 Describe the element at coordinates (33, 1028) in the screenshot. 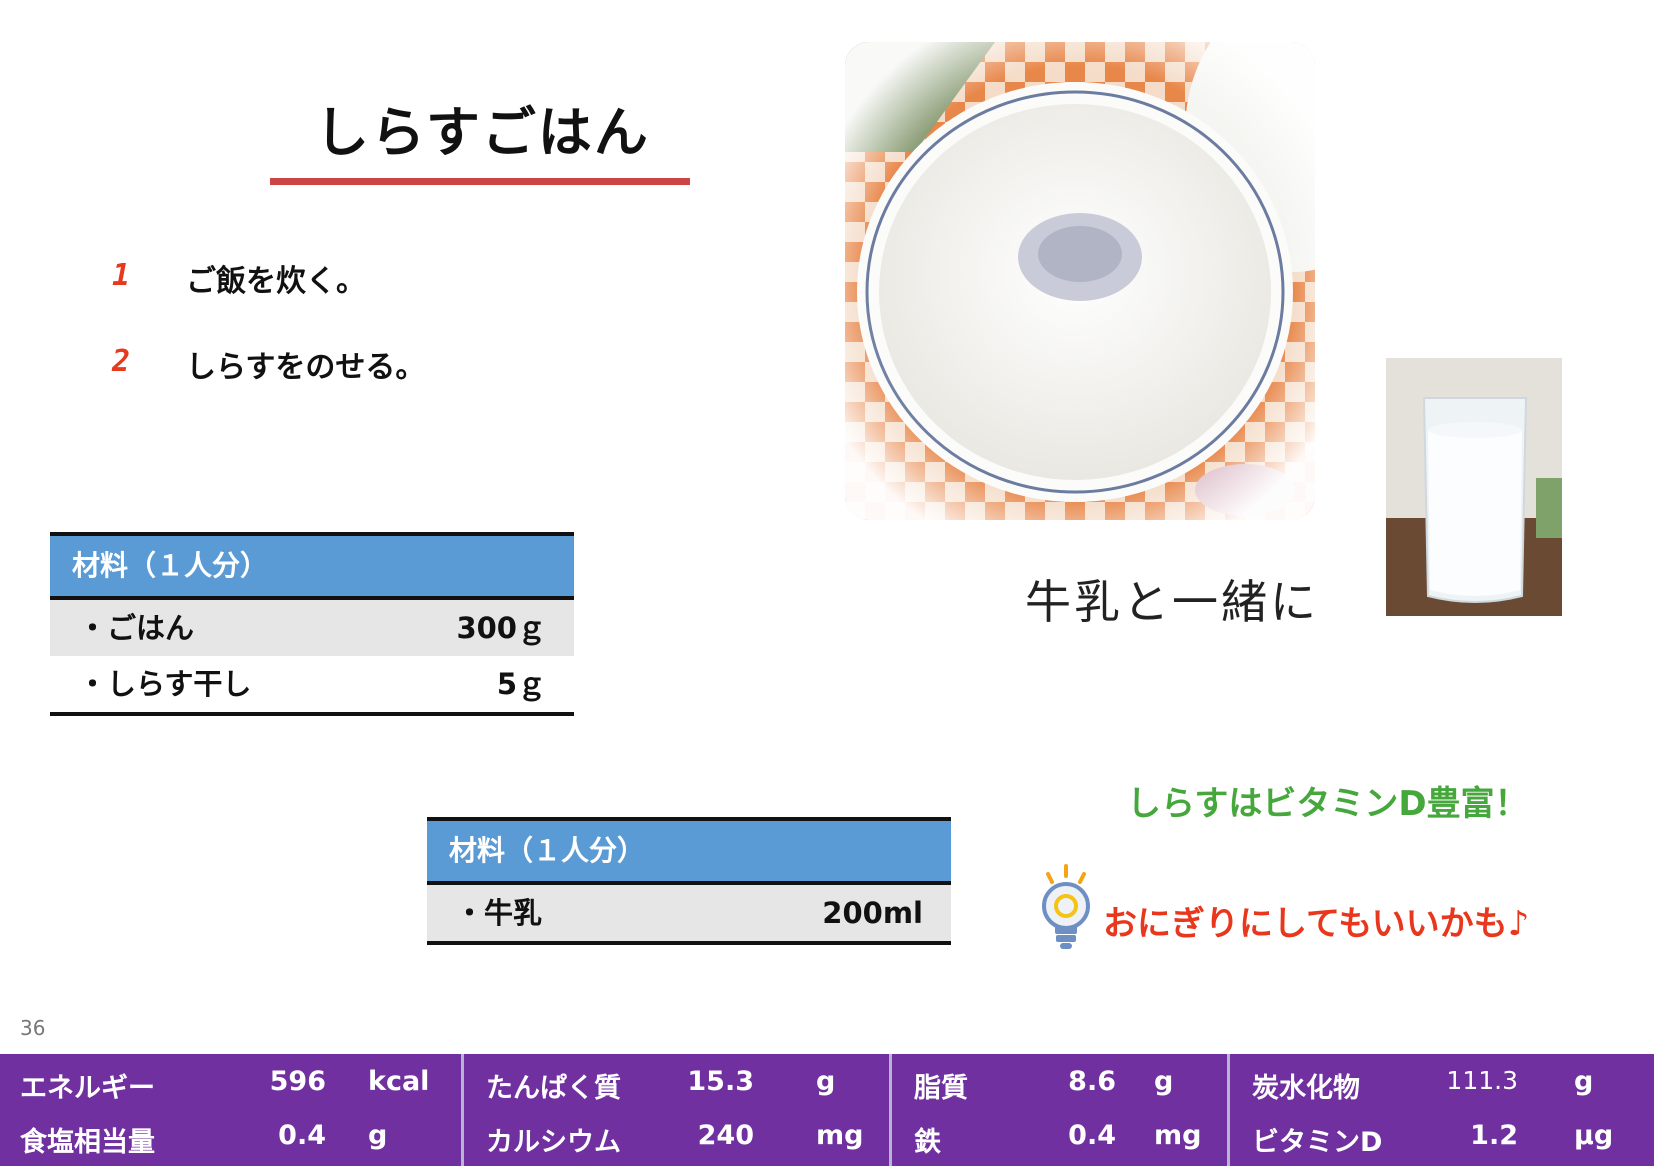

I see `page-number: 36` at that location.